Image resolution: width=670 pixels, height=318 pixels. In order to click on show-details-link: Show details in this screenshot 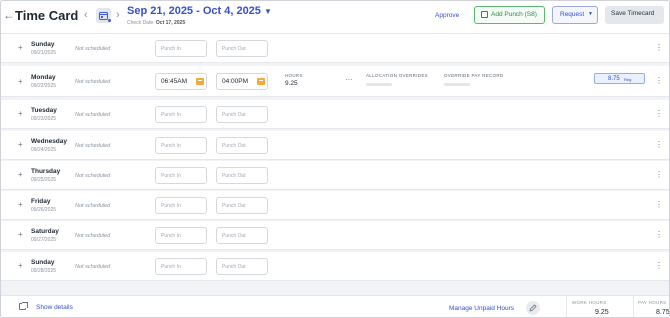, I will do `click(54, 307)`.